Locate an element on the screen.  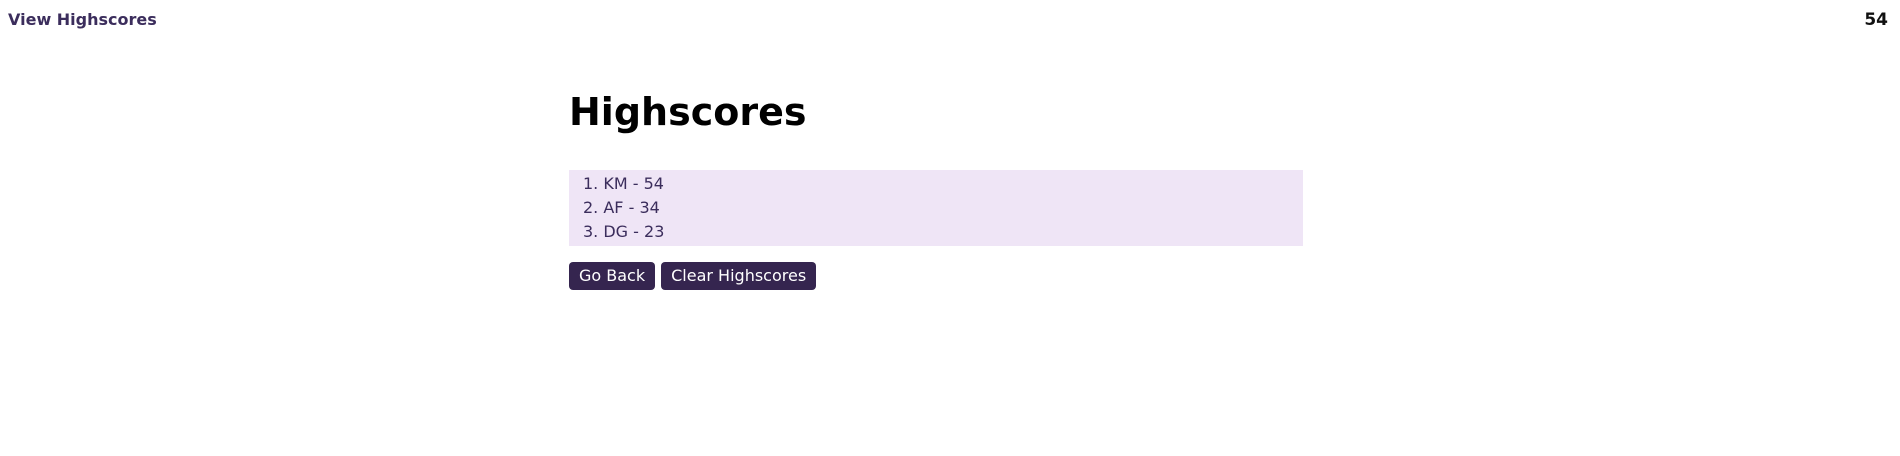
list-item: AF - 34 is located at coordinates (943, 208).